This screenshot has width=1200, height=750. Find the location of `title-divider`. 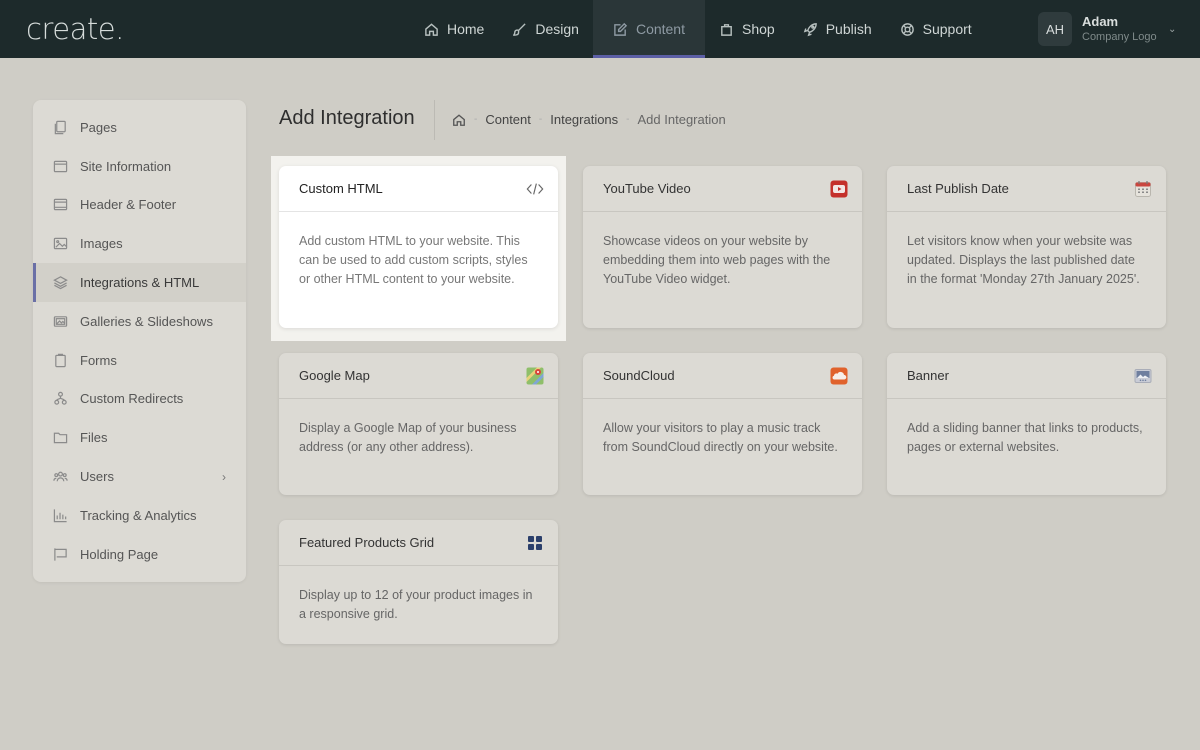

title-divider is located at coordinates (434, 120).